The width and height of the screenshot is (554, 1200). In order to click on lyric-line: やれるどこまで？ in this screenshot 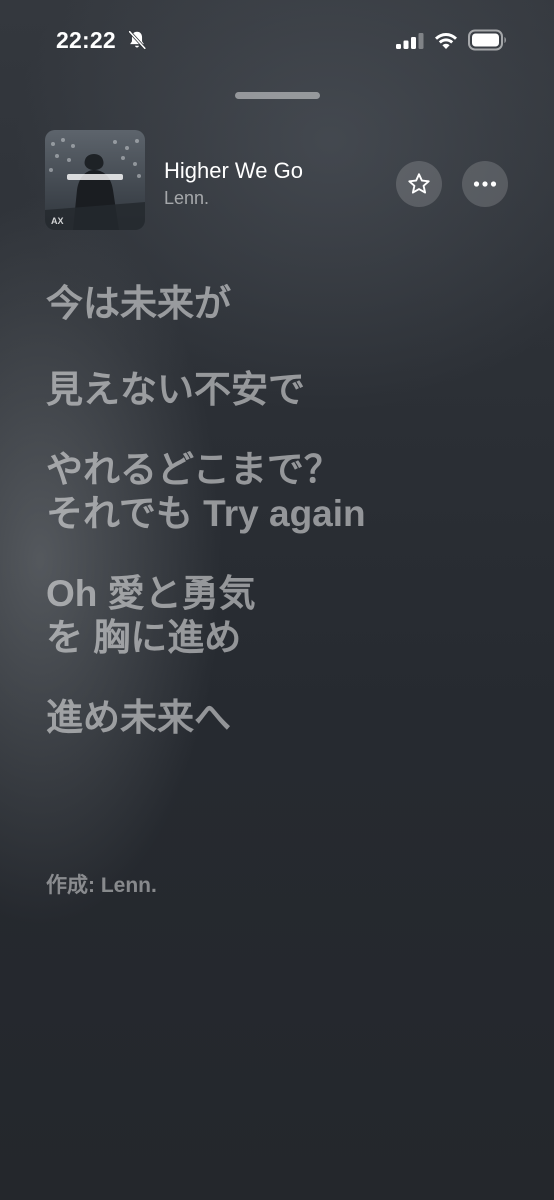, I will do `click(193, 469)`.